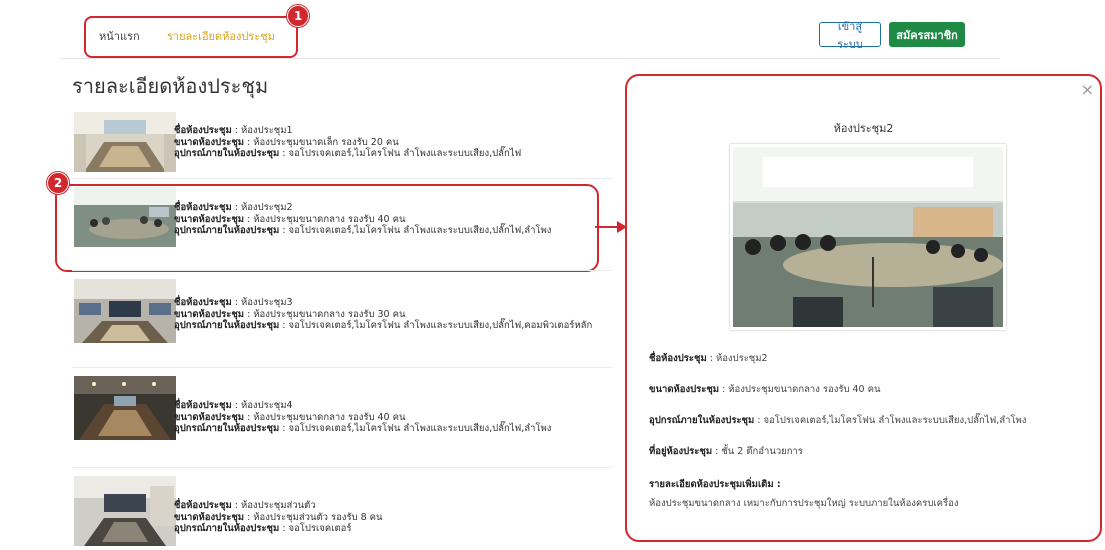  Describe the element at coordinates (318, 517) in the screenshot. I see `room-size: ห้องประชุมส่วนตัว รองรับ 8 คน` at that location.